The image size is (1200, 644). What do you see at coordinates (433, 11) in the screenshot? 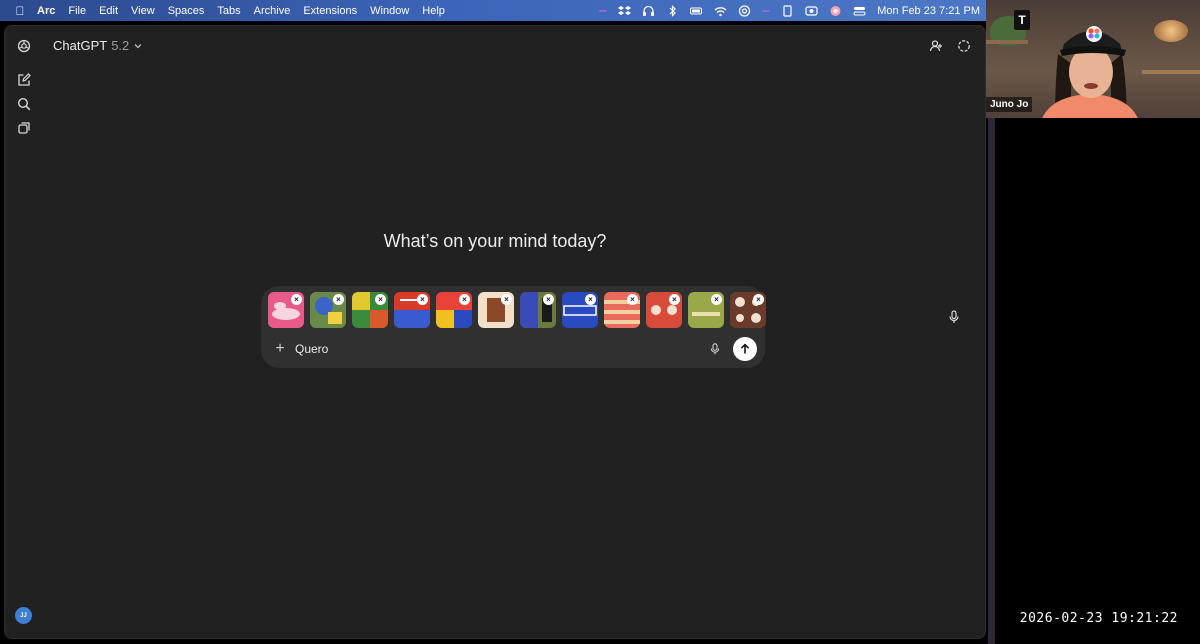
I see `menu-help: Help` at bounding box center [433, 11].